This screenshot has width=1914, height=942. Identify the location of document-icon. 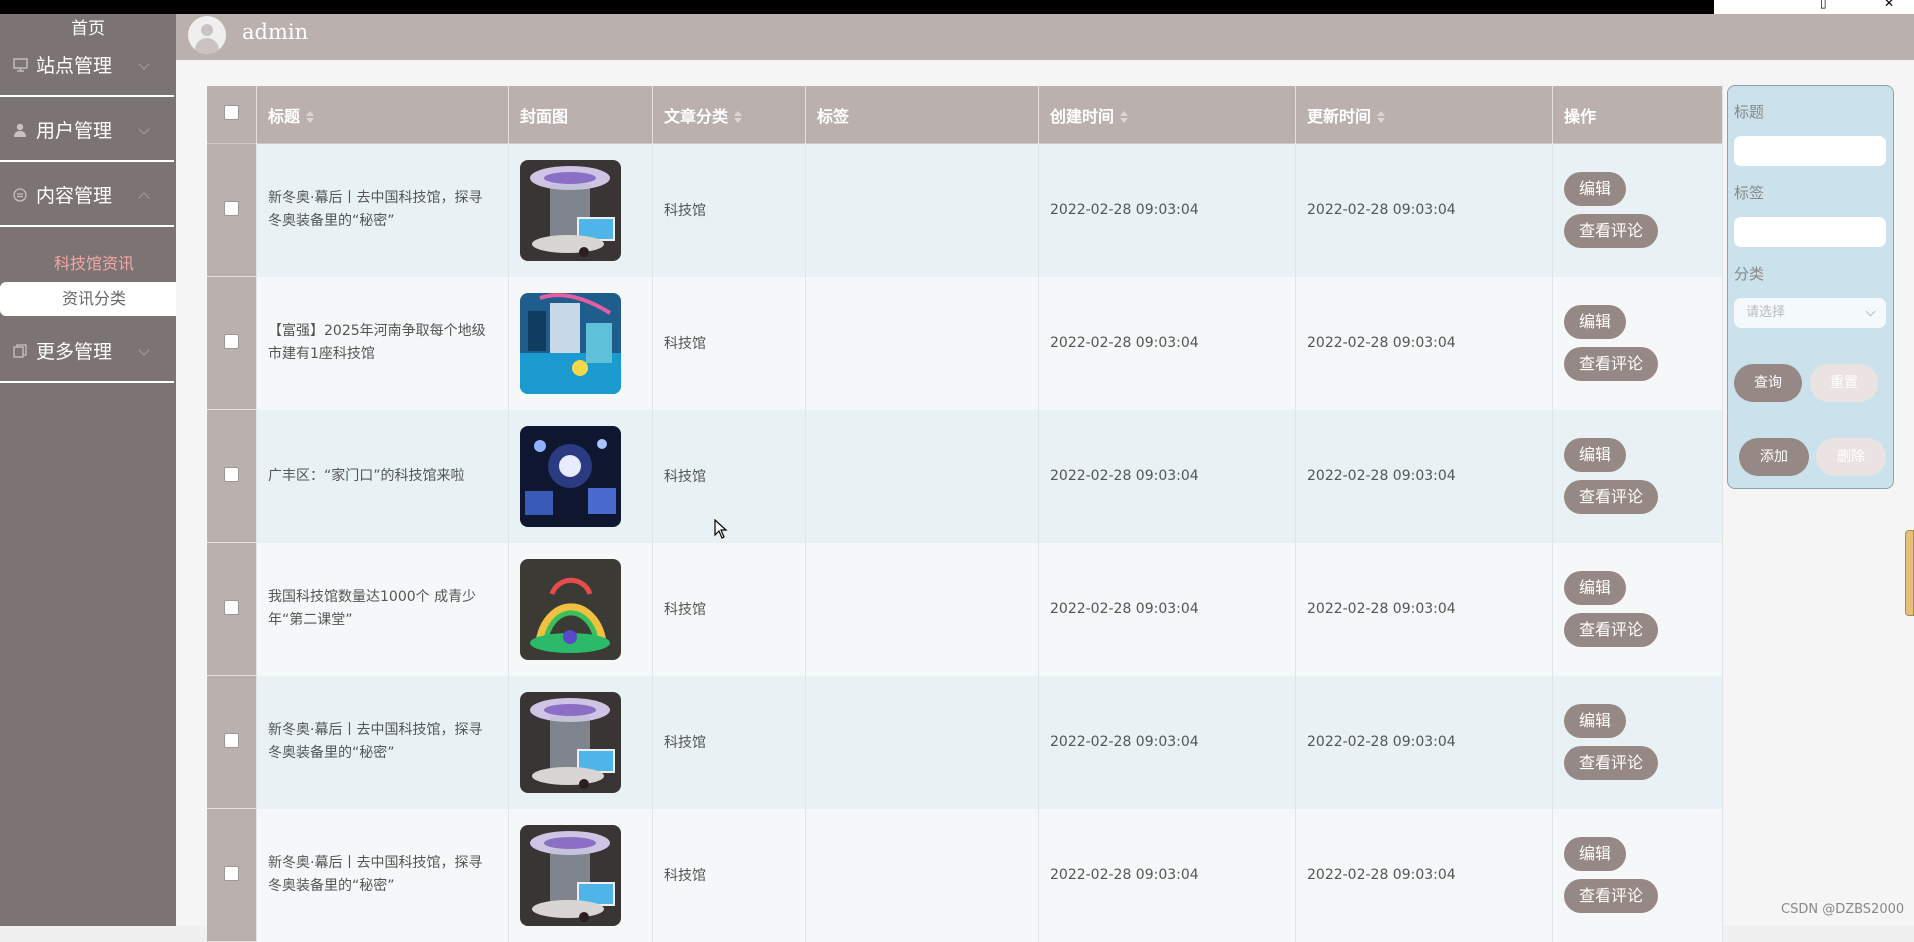
(20, 195).